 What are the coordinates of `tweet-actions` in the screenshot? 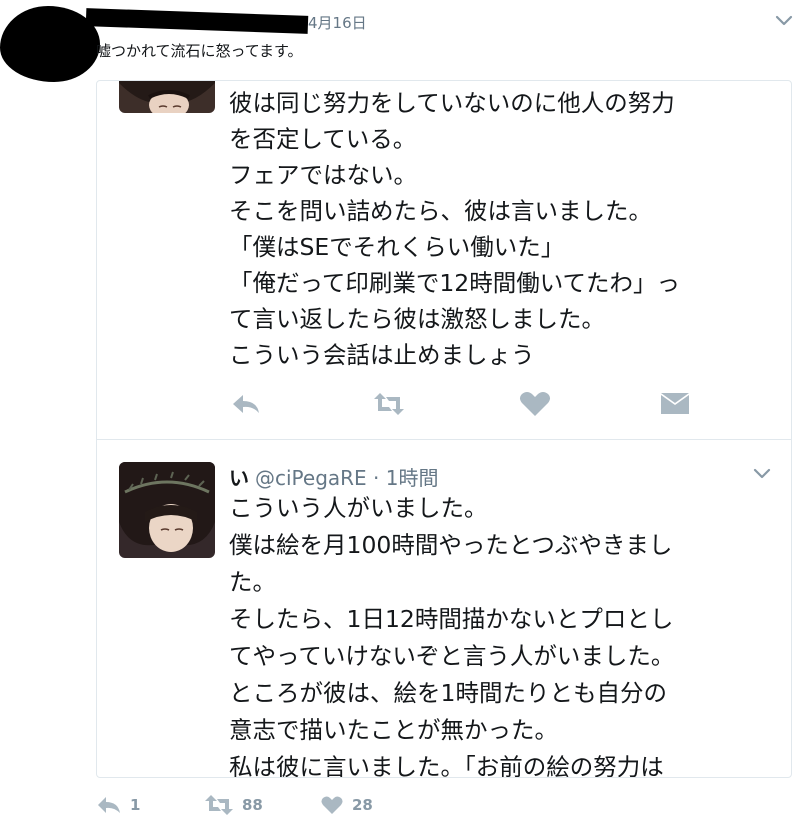 It's located at (479, 406).